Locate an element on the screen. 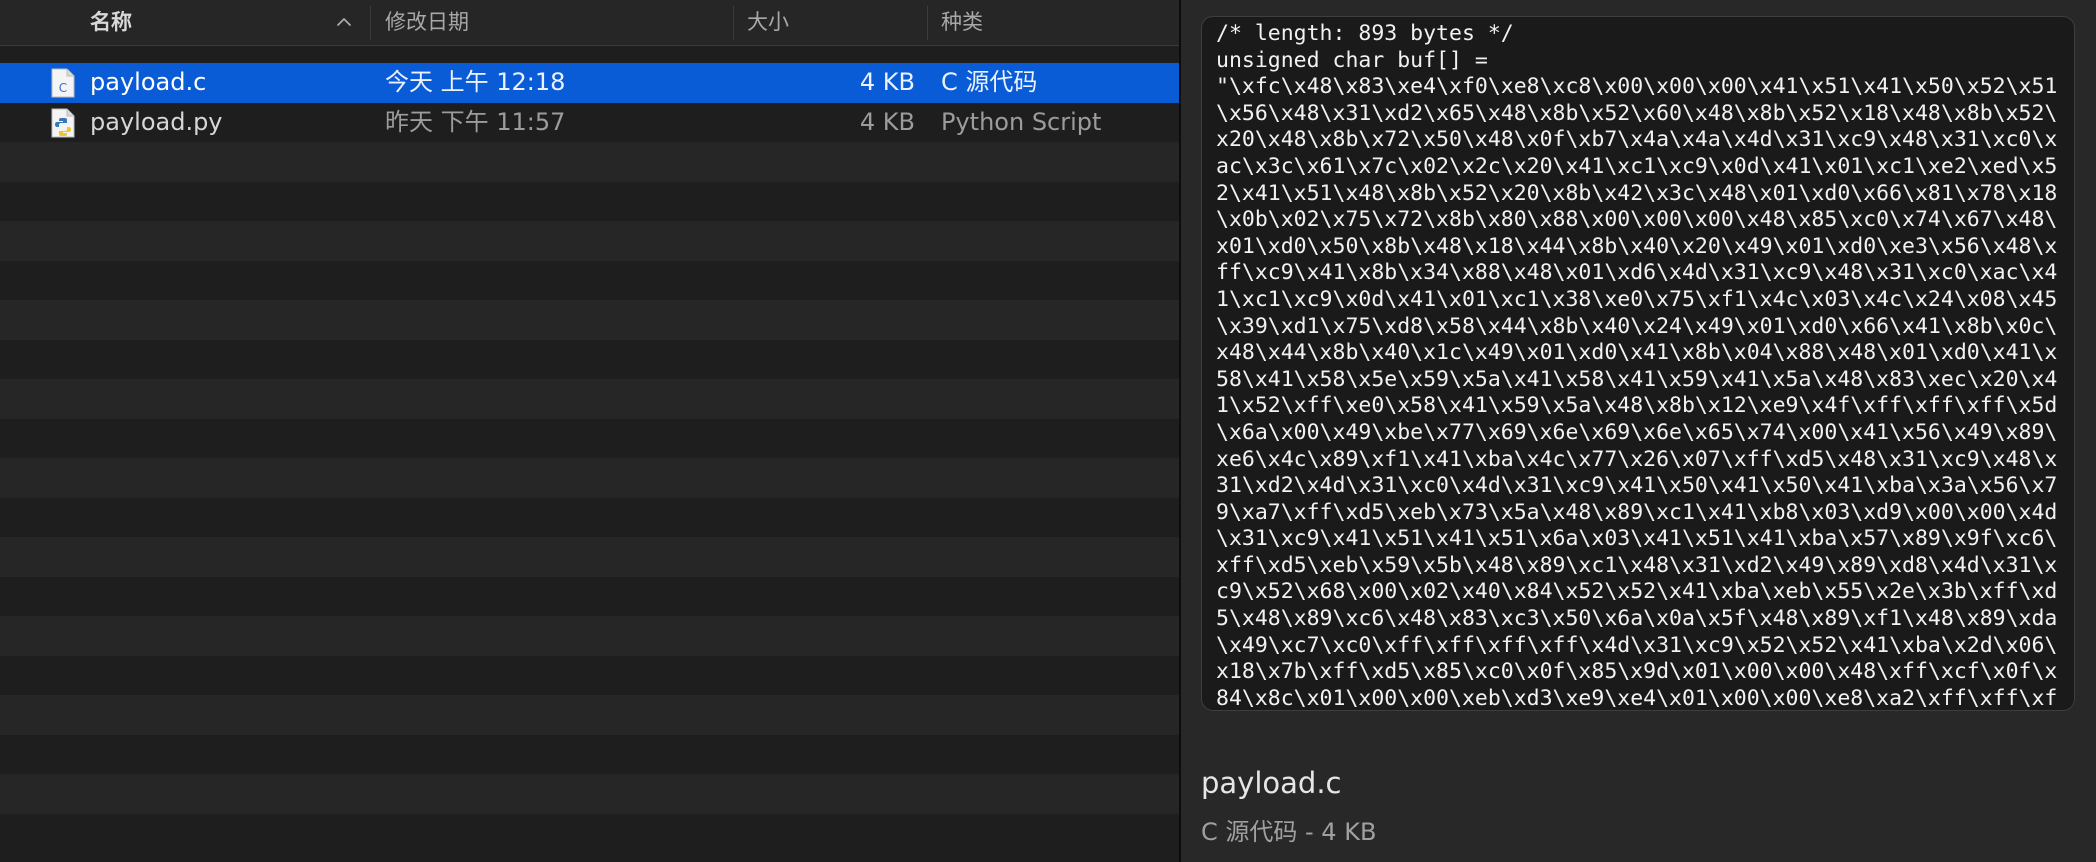 This screenshot has width=2096, height=862. c-file-icon-letter: C is located at coordinates (63, 88).